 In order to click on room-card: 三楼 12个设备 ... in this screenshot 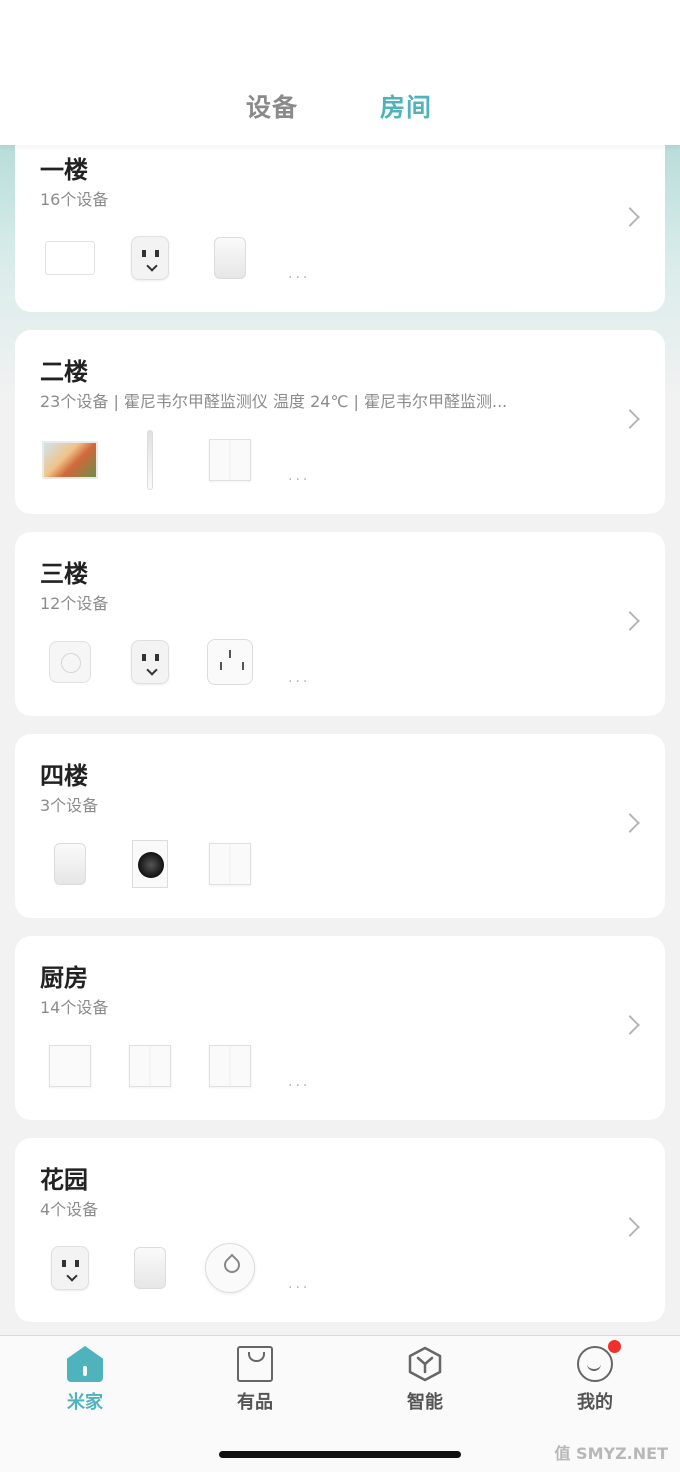, I will do `click(340, 624)`.